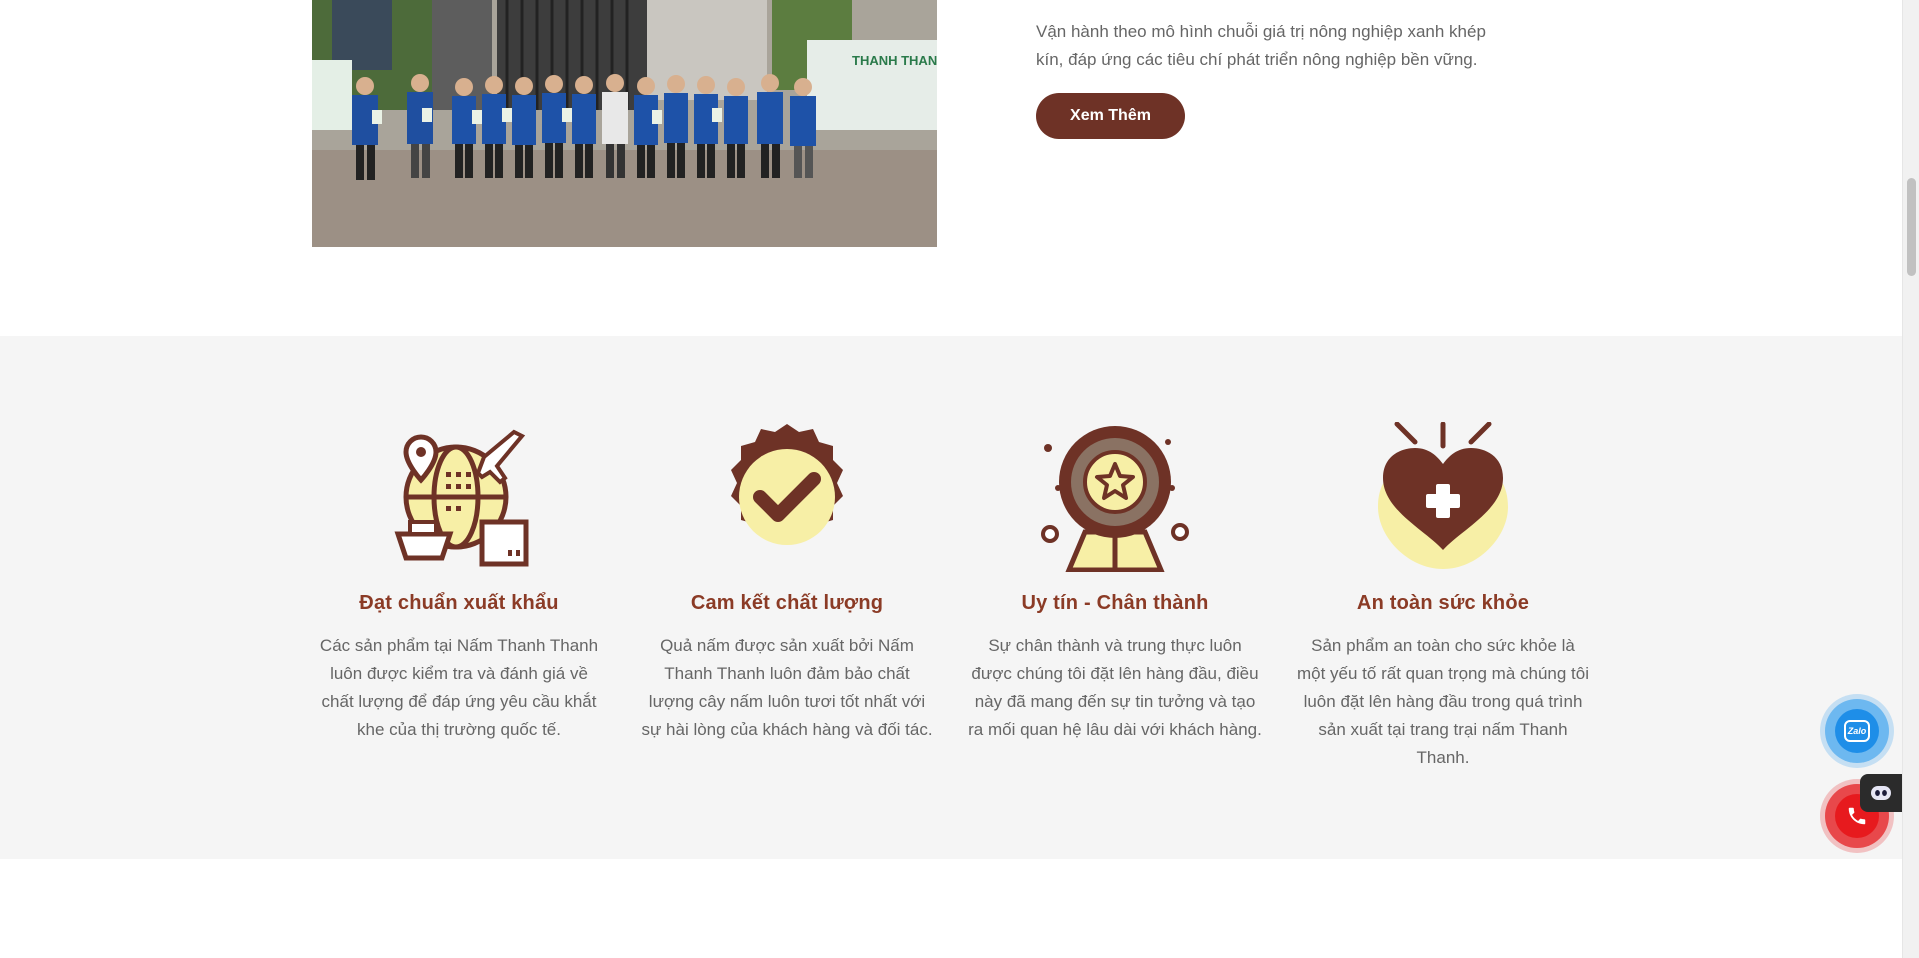 Image resolution: width=1919 pixels, height=958 pixels. Describe the element at coordinates (459, 603) in the screenshot. I see `feature-title: Đạt chuẩn xuất khẩu` at that location.